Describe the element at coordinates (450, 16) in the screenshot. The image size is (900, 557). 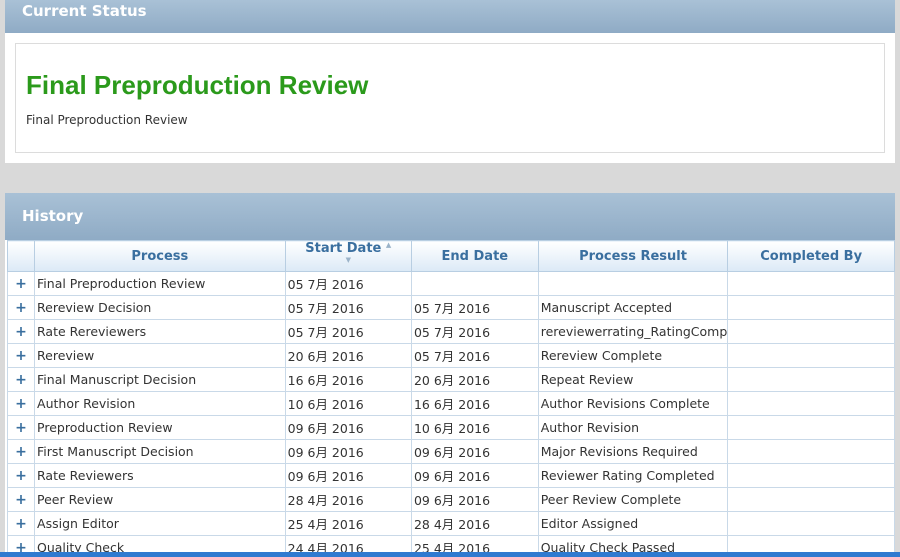
I see `current-status-header: Current Status` at that location.